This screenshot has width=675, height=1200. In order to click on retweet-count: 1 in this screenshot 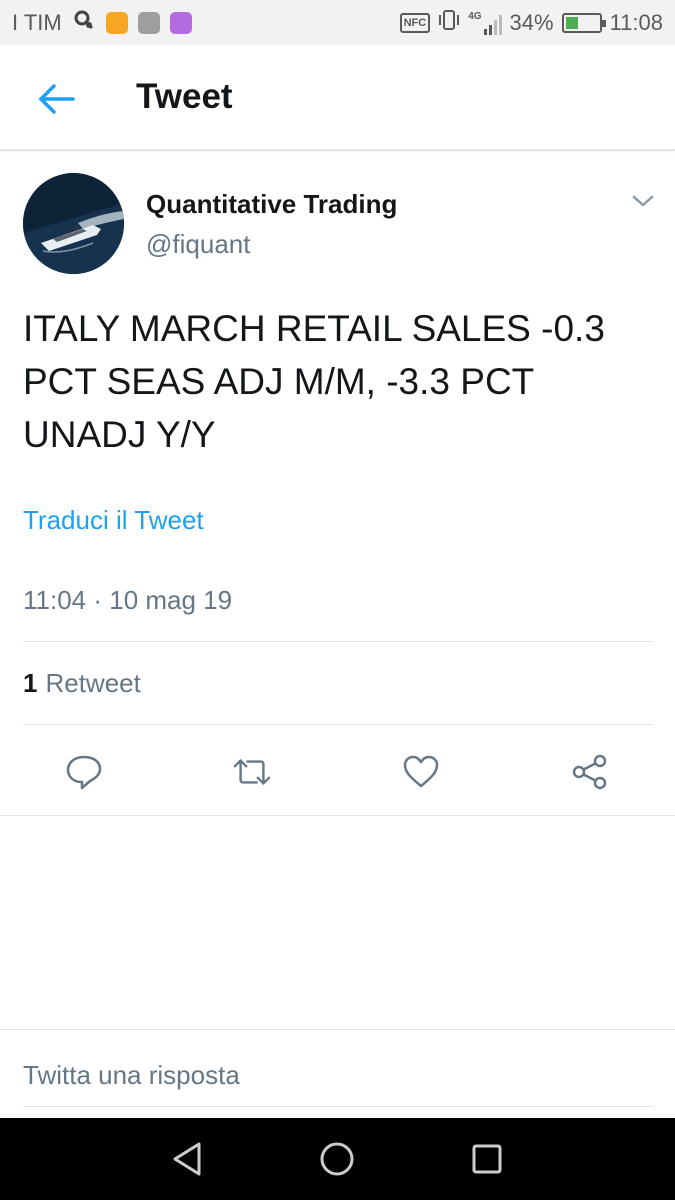, I will do `click(30, 683)`.